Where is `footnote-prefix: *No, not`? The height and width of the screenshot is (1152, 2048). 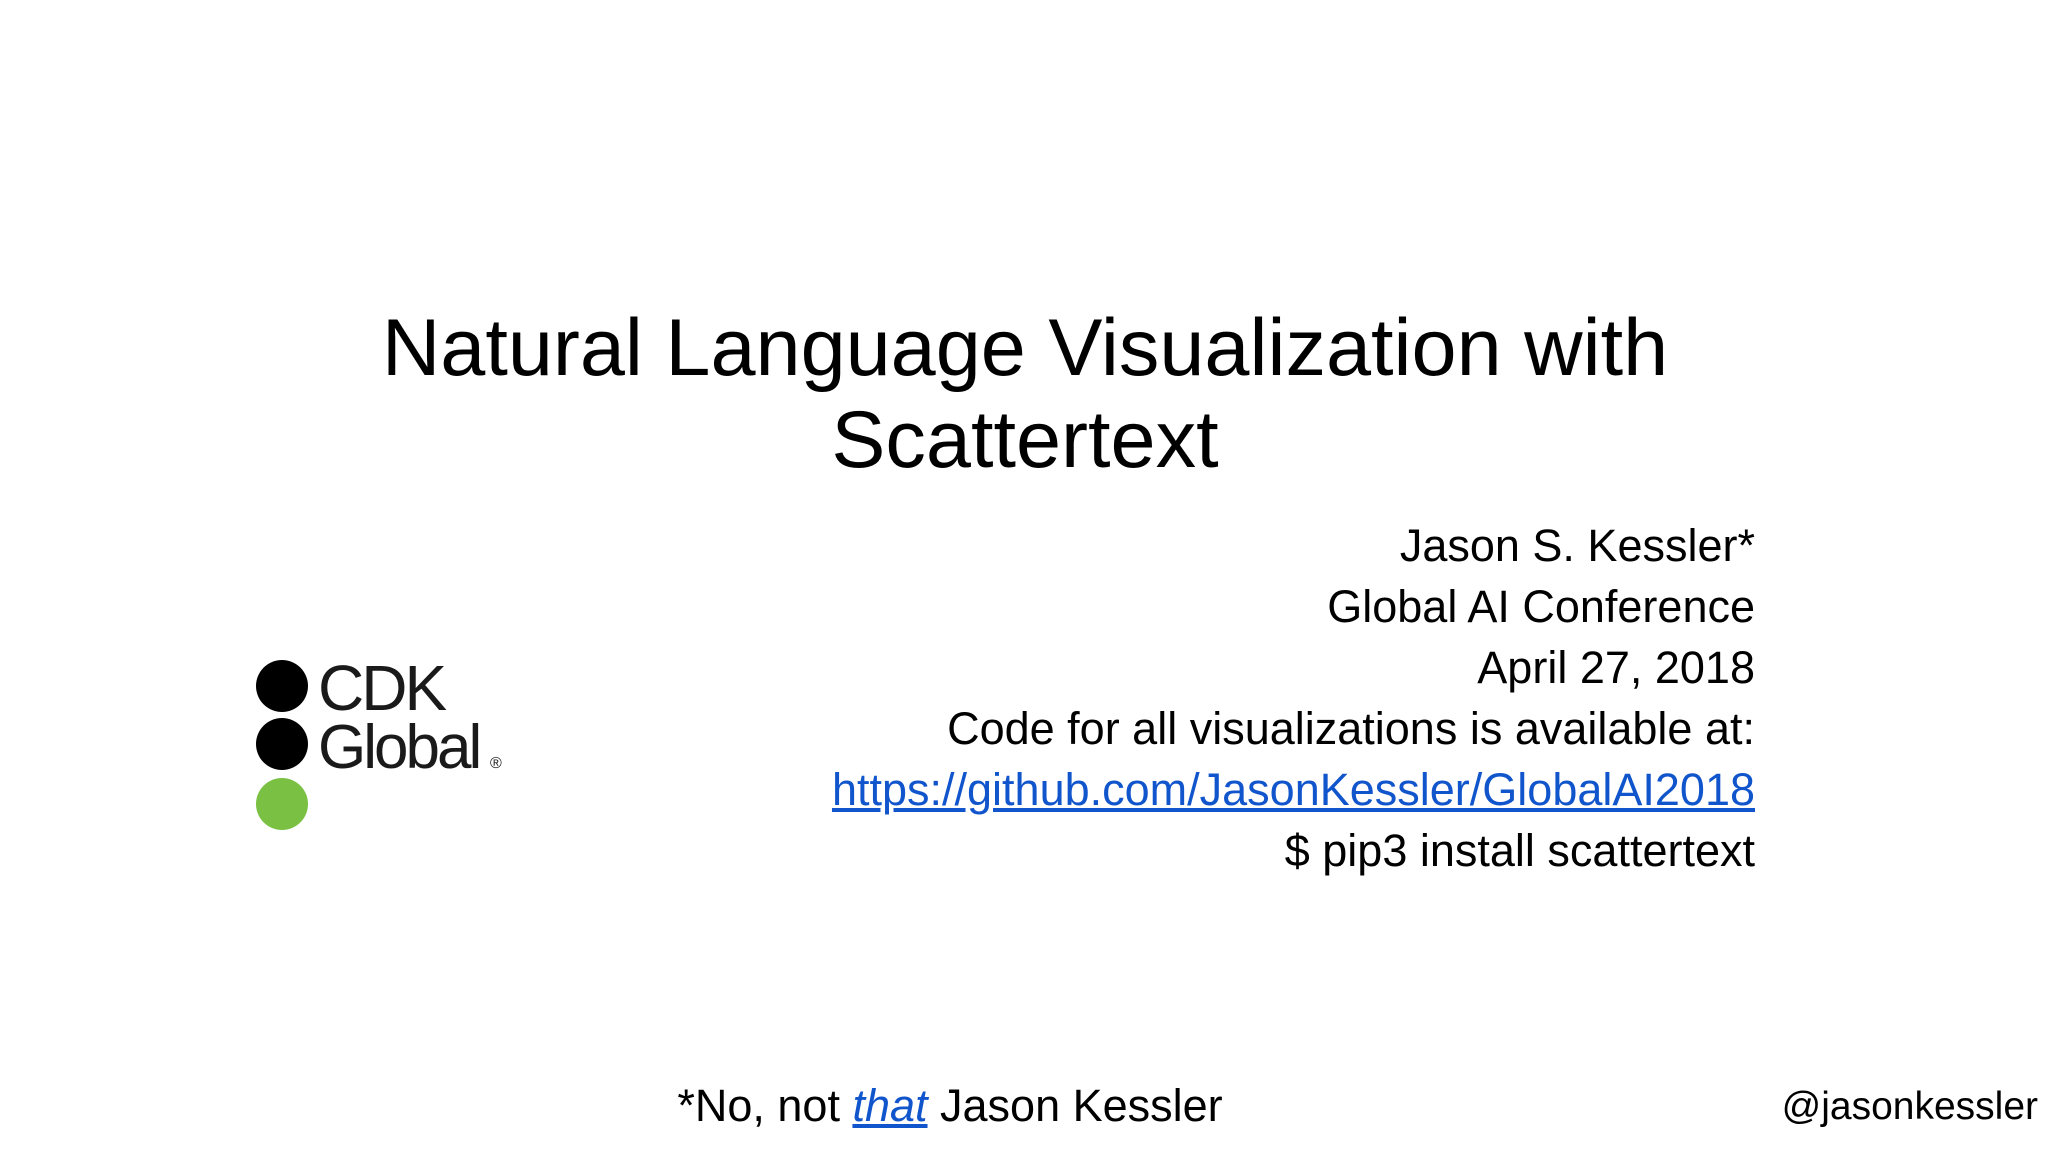
footnote-prefix: *No, not is located at coordinates (765, 1105).